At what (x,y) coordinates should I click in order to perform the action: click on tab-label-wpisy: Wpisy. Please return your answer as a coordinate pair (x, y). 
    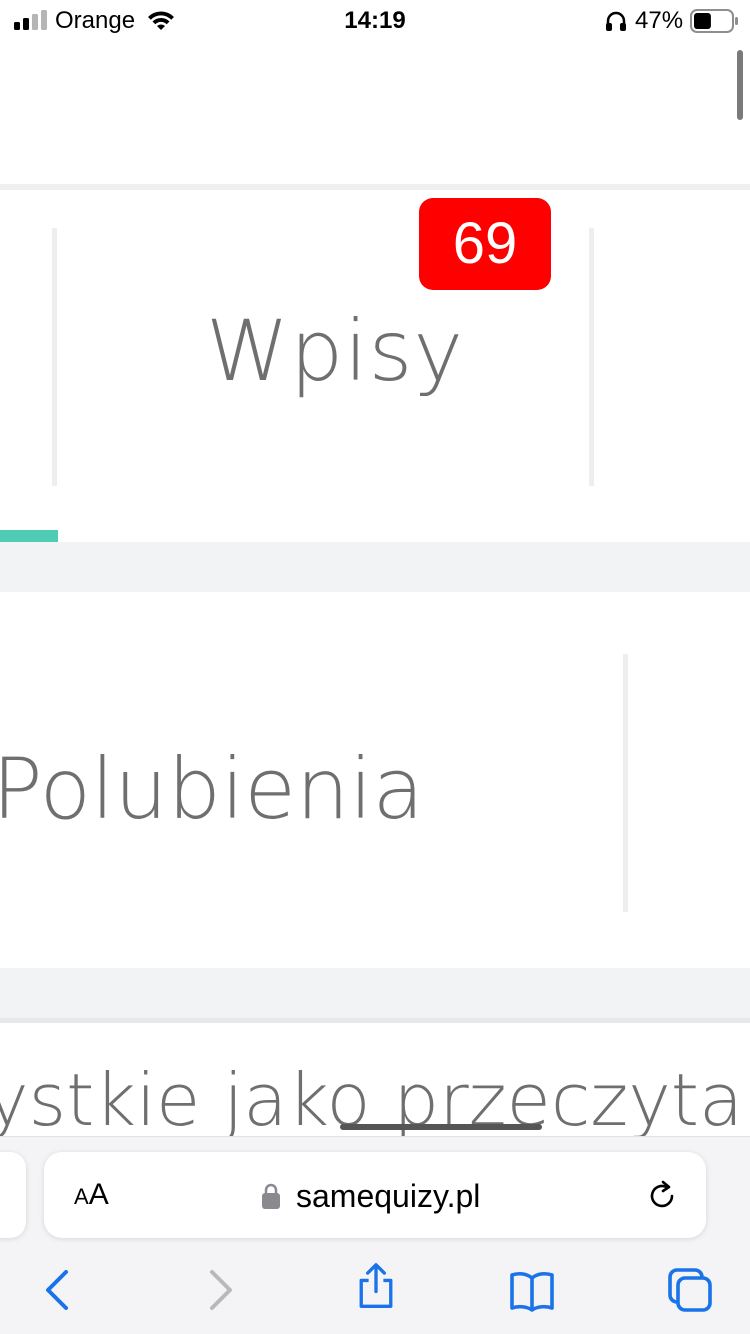
    Looking at the image, I should click on (335, 351).